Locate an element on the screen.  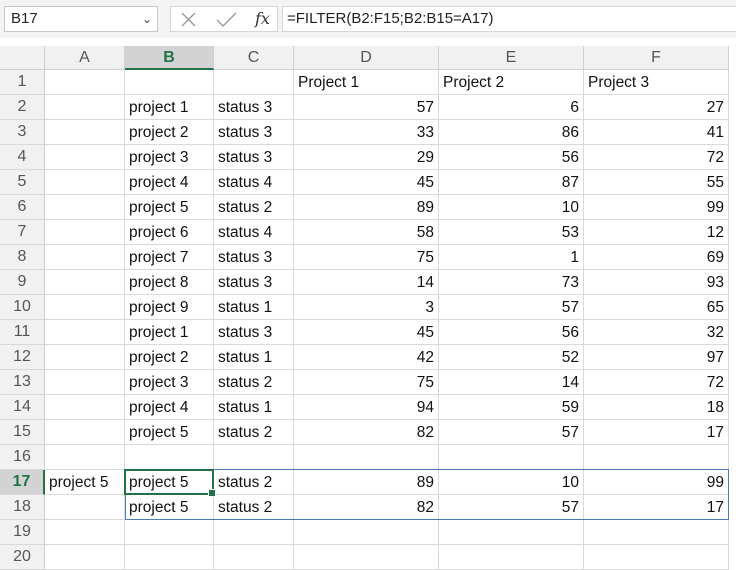
cell-c3: status 3 is located at coordinates (254, 132).